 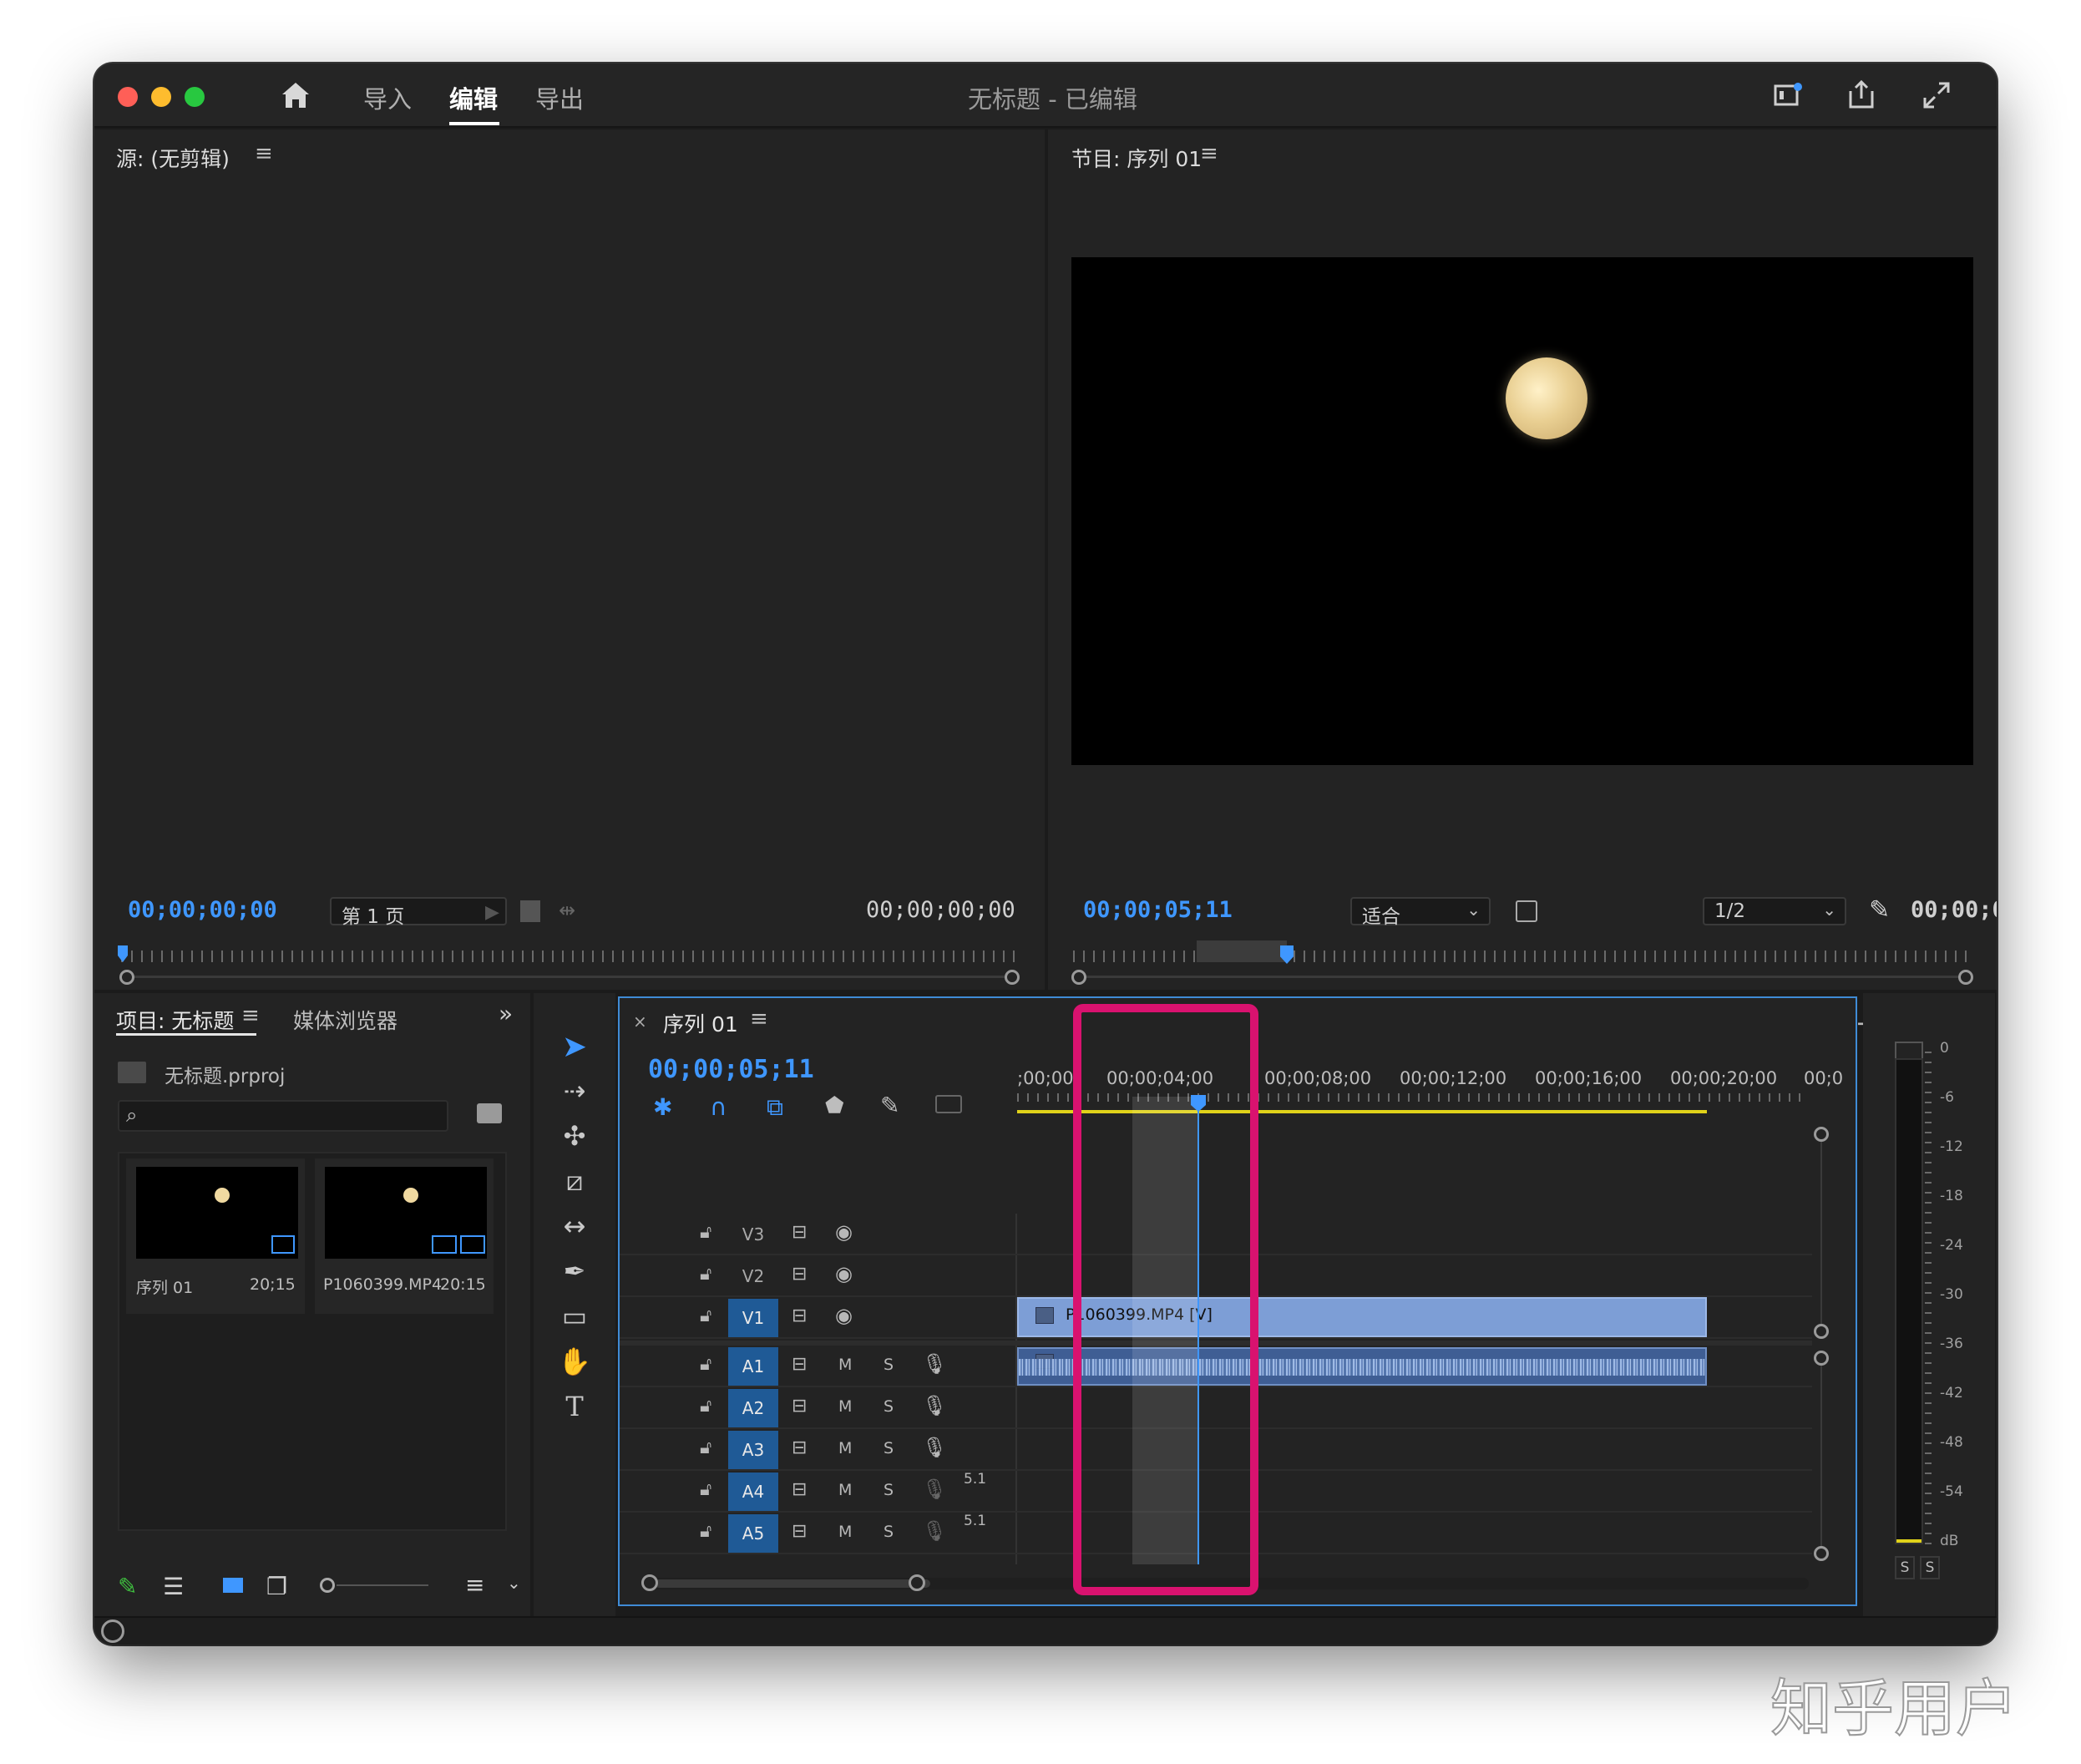 I want to click on new-search-bin-icon, so click(x=489, y=1113).